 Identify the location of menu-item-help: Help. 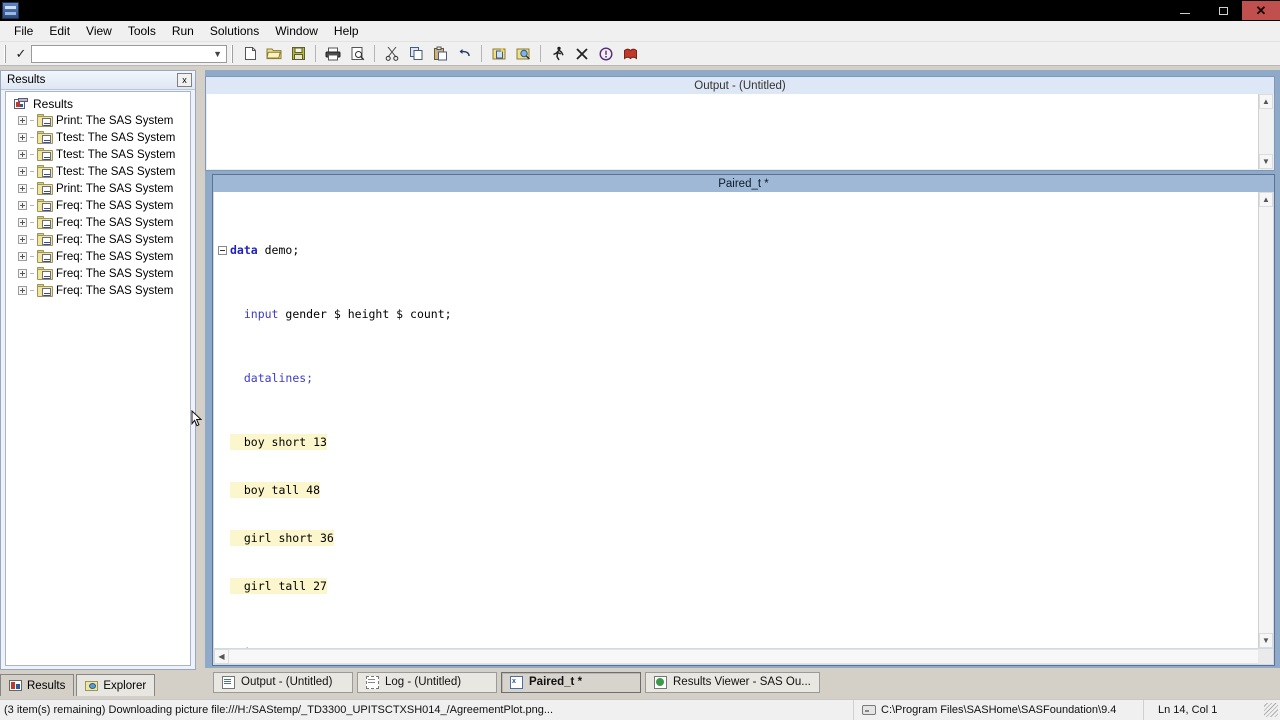
(346, 31).